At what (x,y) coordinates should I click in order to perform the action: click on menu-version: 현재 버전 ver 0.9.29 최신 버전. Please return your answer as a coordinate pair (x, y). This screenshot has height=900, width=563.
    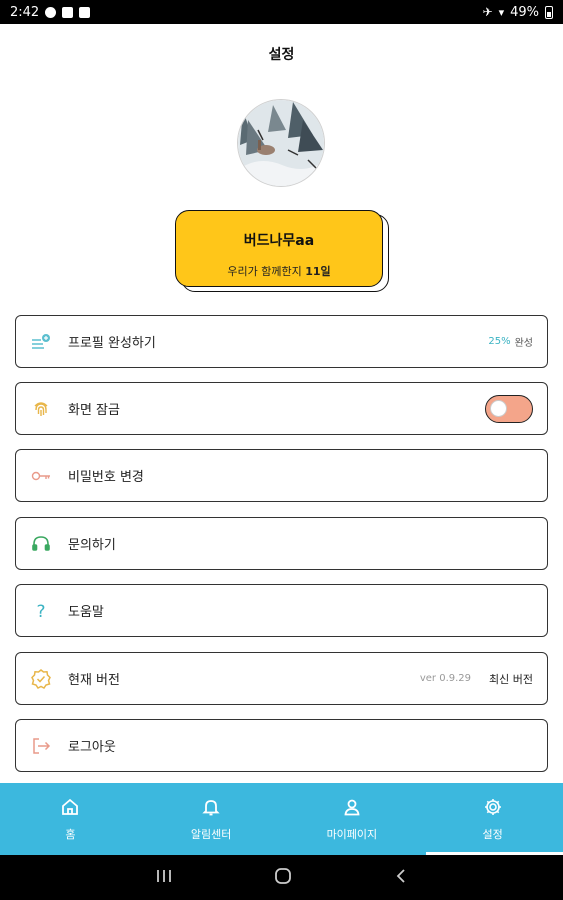
    Looking at the image, I should click on (281, 678).